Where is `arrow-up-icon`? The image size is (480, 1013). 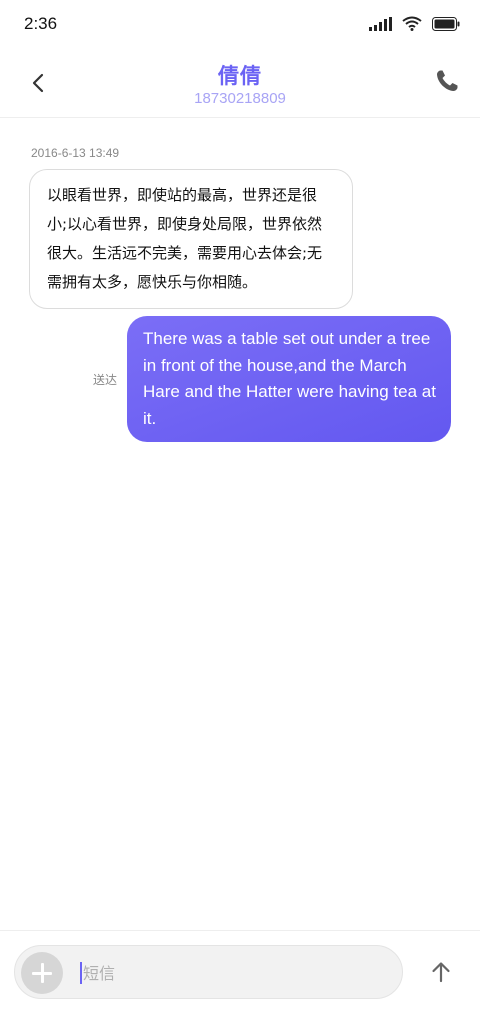
arrow-up-icon is located at coordinates (441, 972).